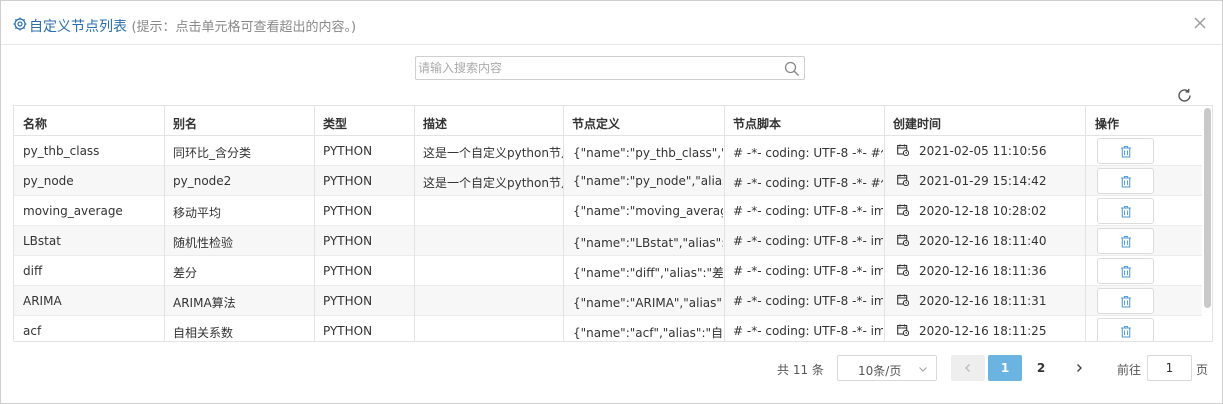 Image resolution: width=1223 pixels, height=404 pixels. Describe the element at coordinates (984, 181) in the screenshot. I see `cell-created: 2021-01-29 15:14:42` at that location.